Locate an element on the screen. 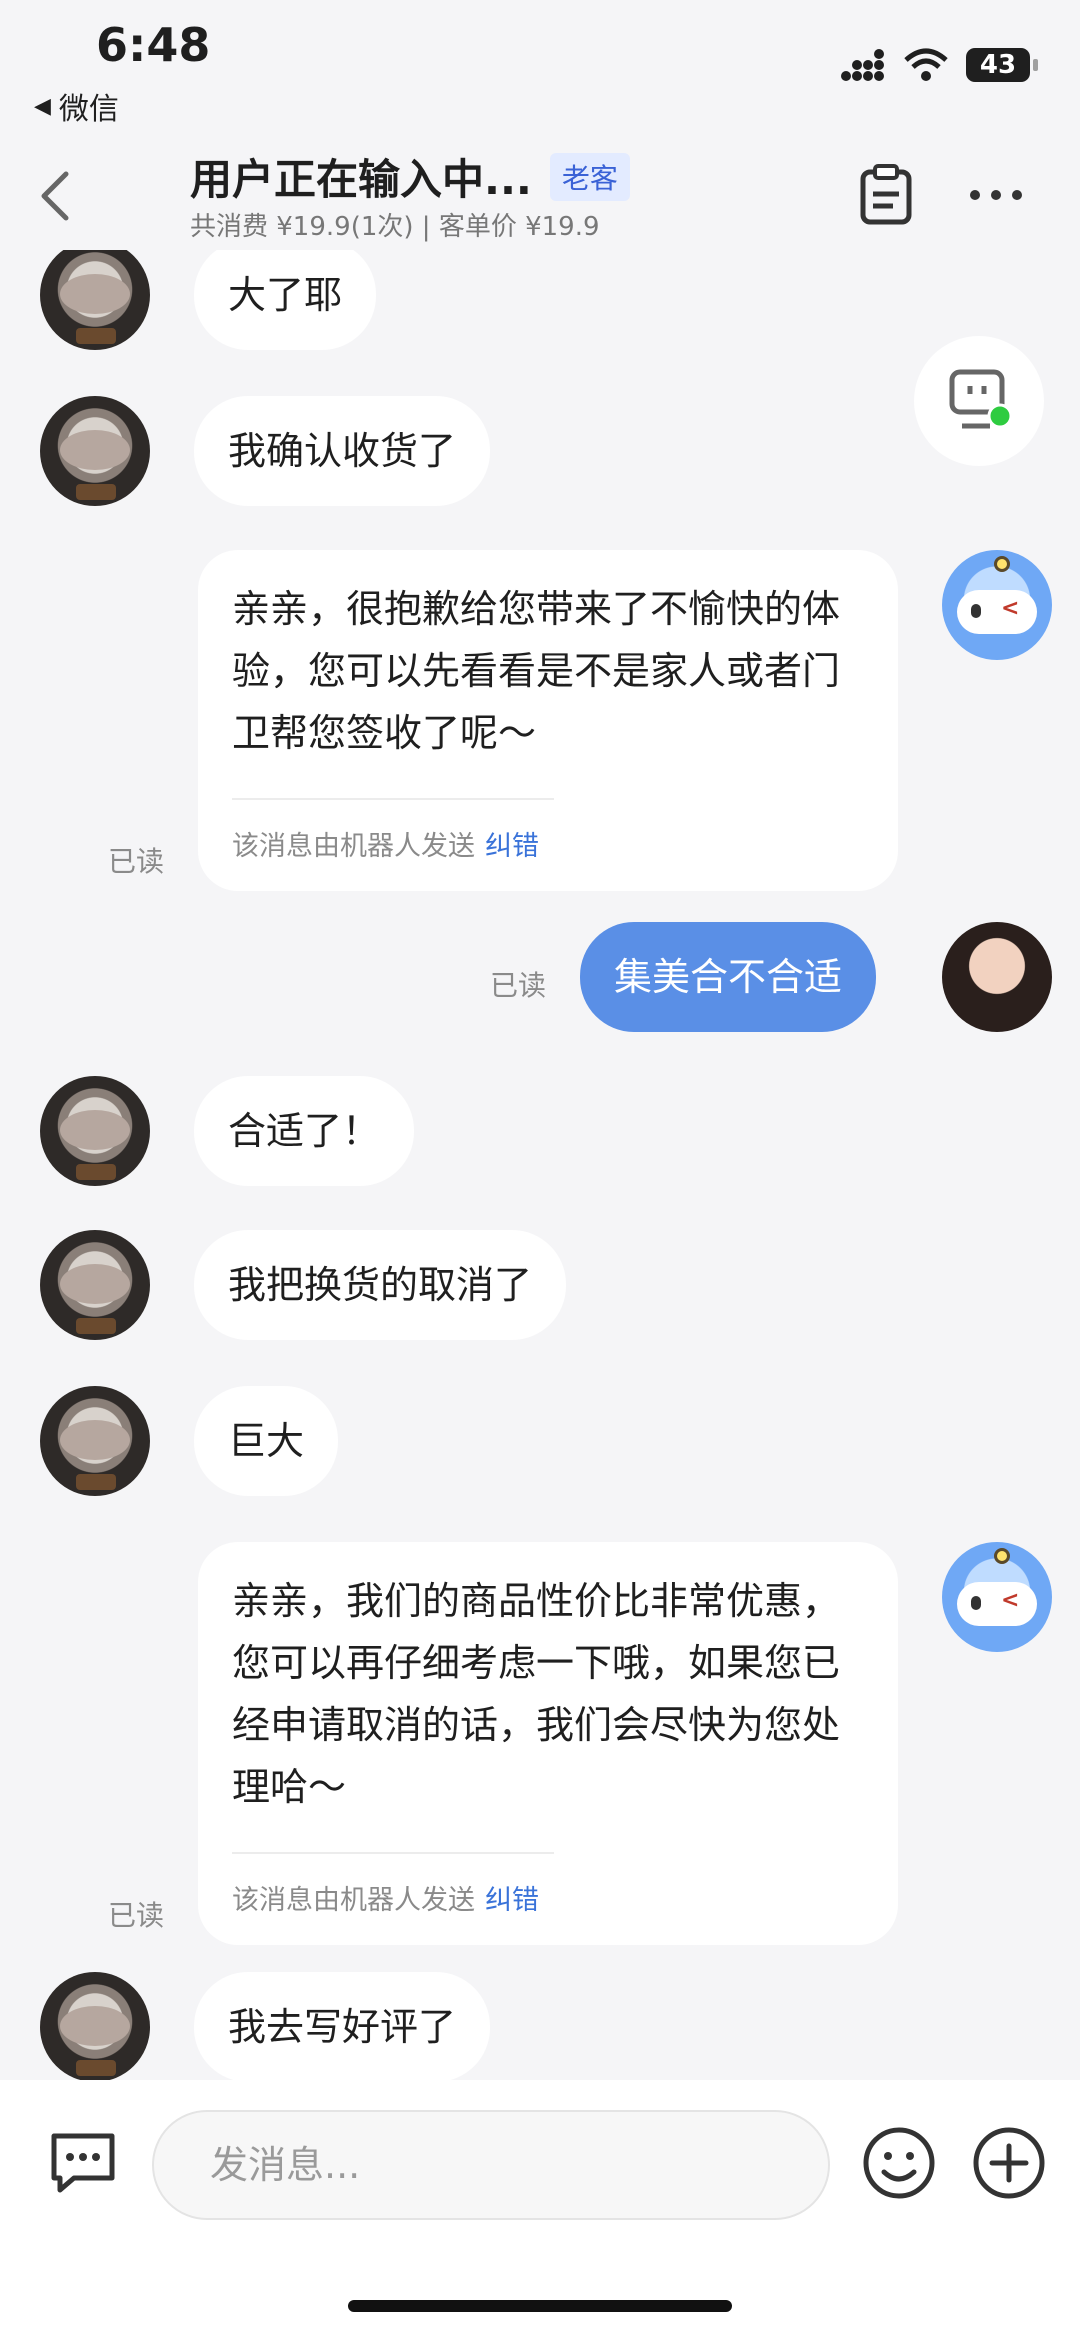 The width and height of the screenshot is (1080, 2337). title-group: 用户正在输入中... 老客 is located at coordinates (410, 176).